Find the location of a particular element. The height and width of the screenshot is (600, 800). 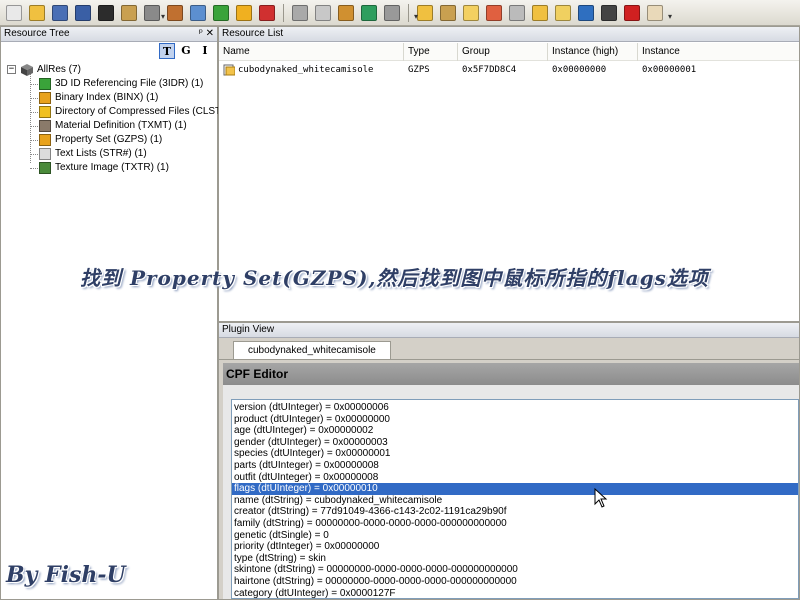

tree-item: Texture Image (TXTR) (1) is located at coordinates (111, 168).